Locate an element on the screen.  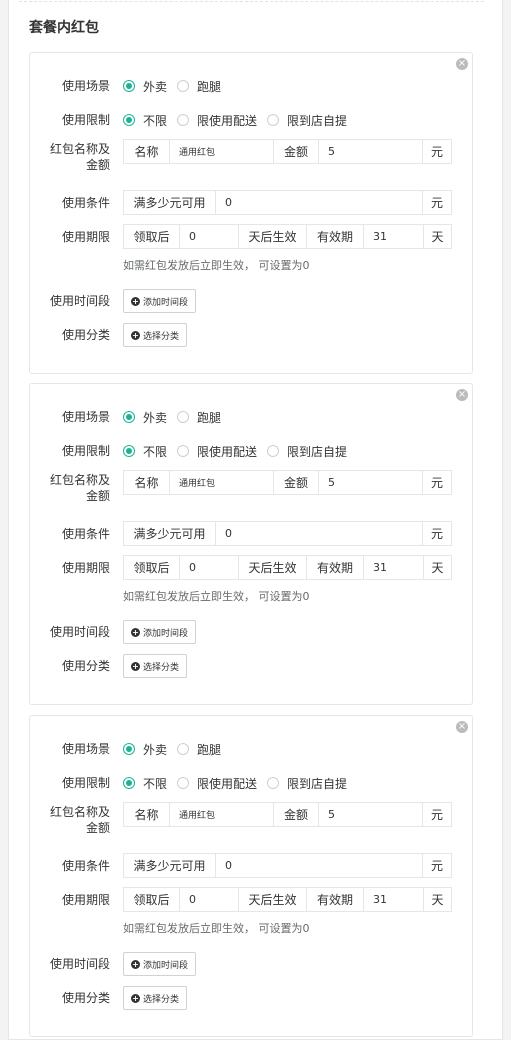
name-amount-label: 红包名称及 金额 is located at coordinates (79, 820).